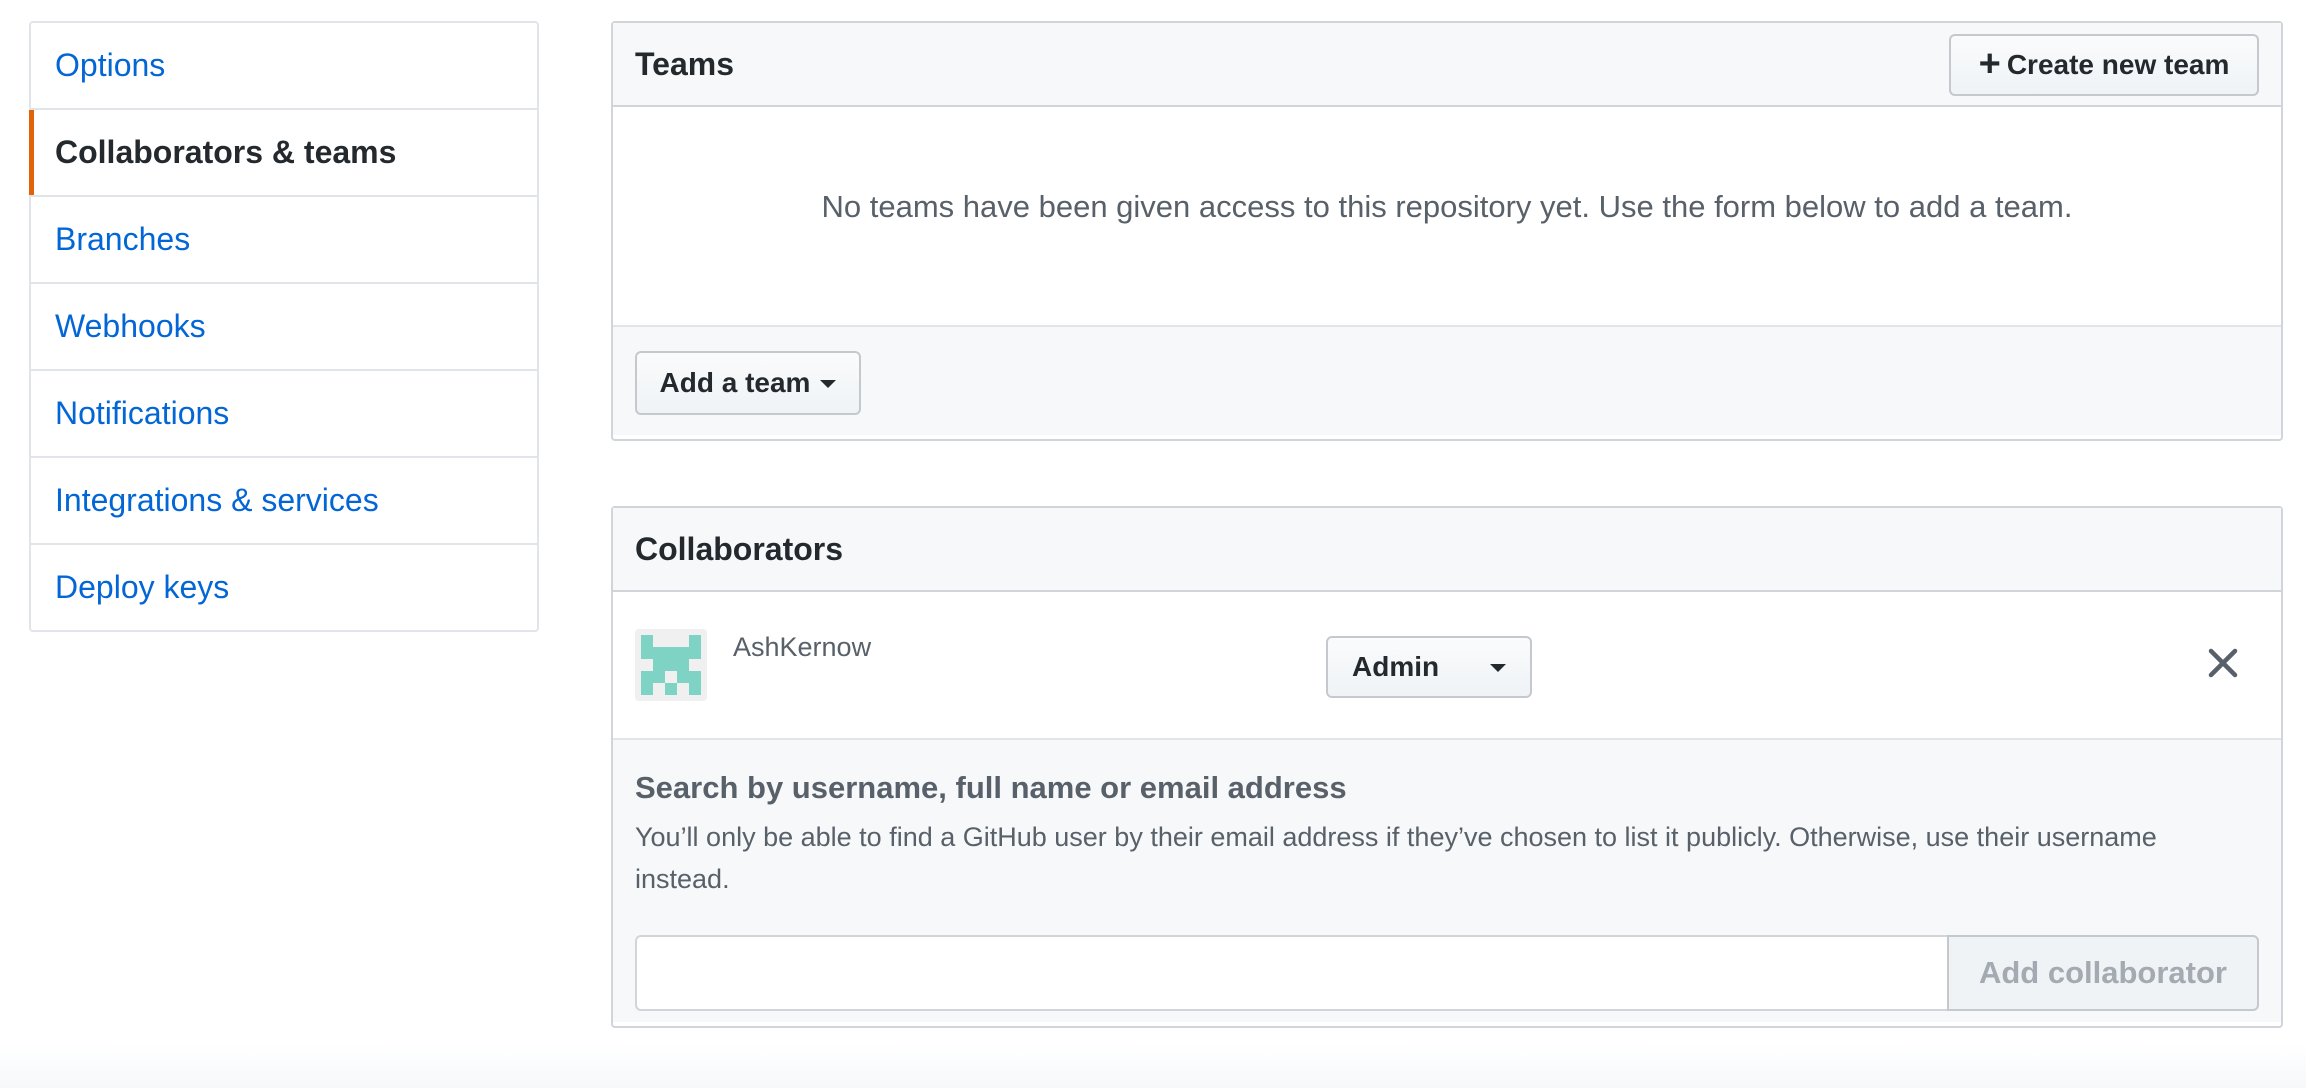  I want to click on collaborator-row: AshKernow Admin, so click(1447, 666).